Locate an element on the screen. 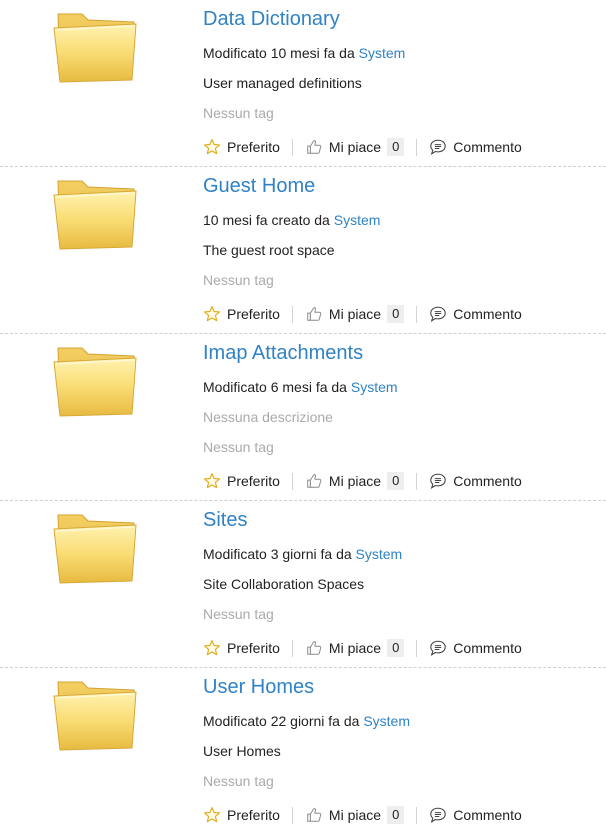 This screenshot has height=835, width=606. item-description: Nessuna descrizione is located at coordinates (268, 417).